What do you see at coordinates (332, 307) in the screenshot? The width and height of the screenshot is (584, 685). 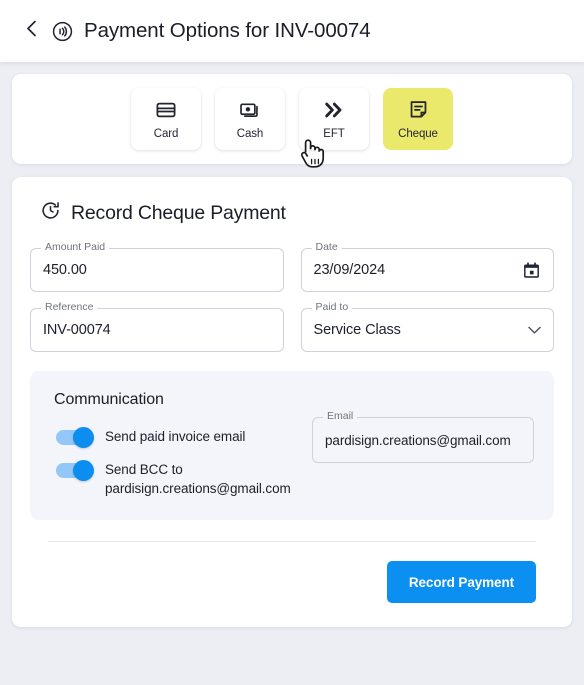 I see `paid-to-label: Paid to` at bounding box center [332, 307].